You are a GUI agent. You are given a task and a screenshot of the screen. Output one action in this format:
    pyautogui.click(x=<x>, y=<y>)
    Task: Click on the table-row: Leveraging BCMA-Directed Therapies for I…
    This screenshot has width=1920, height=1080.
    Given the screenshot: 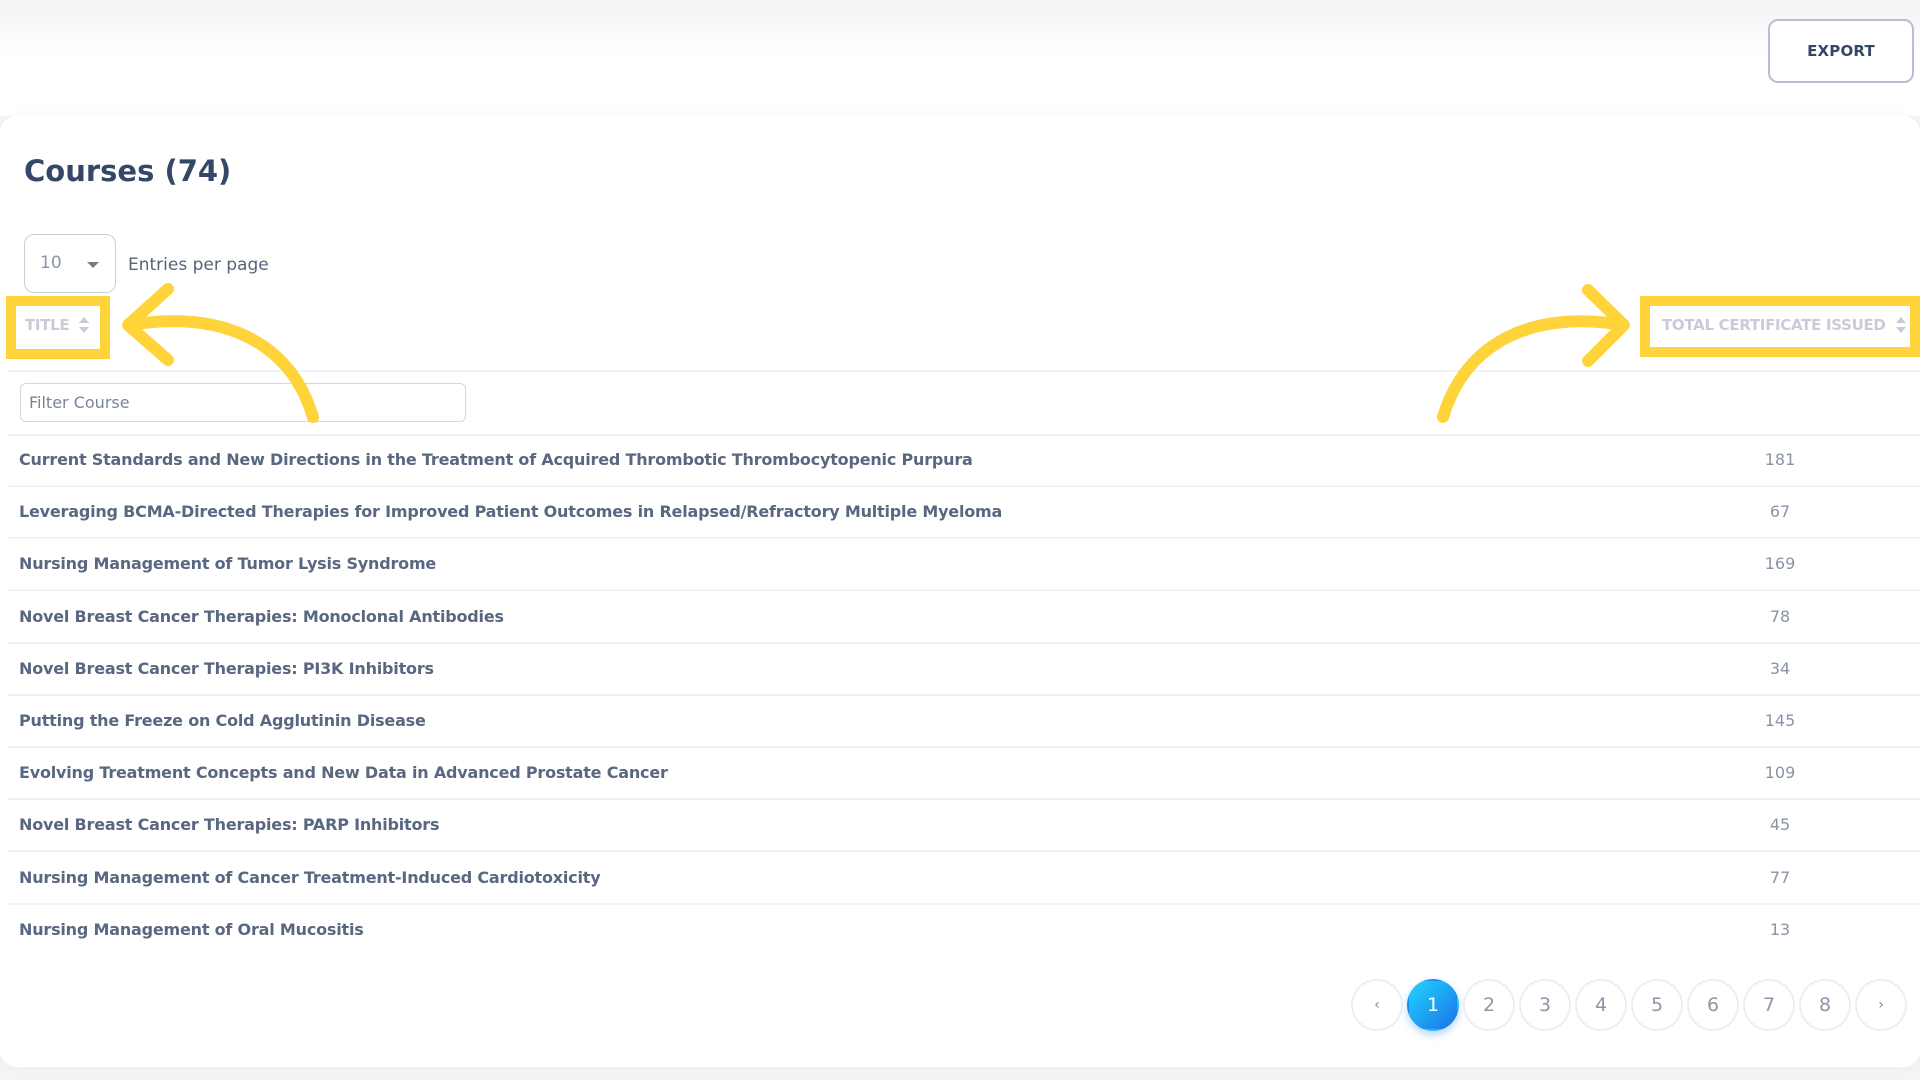 What is the action you would take?
    pyautogui.click(x=964, y=513)
    